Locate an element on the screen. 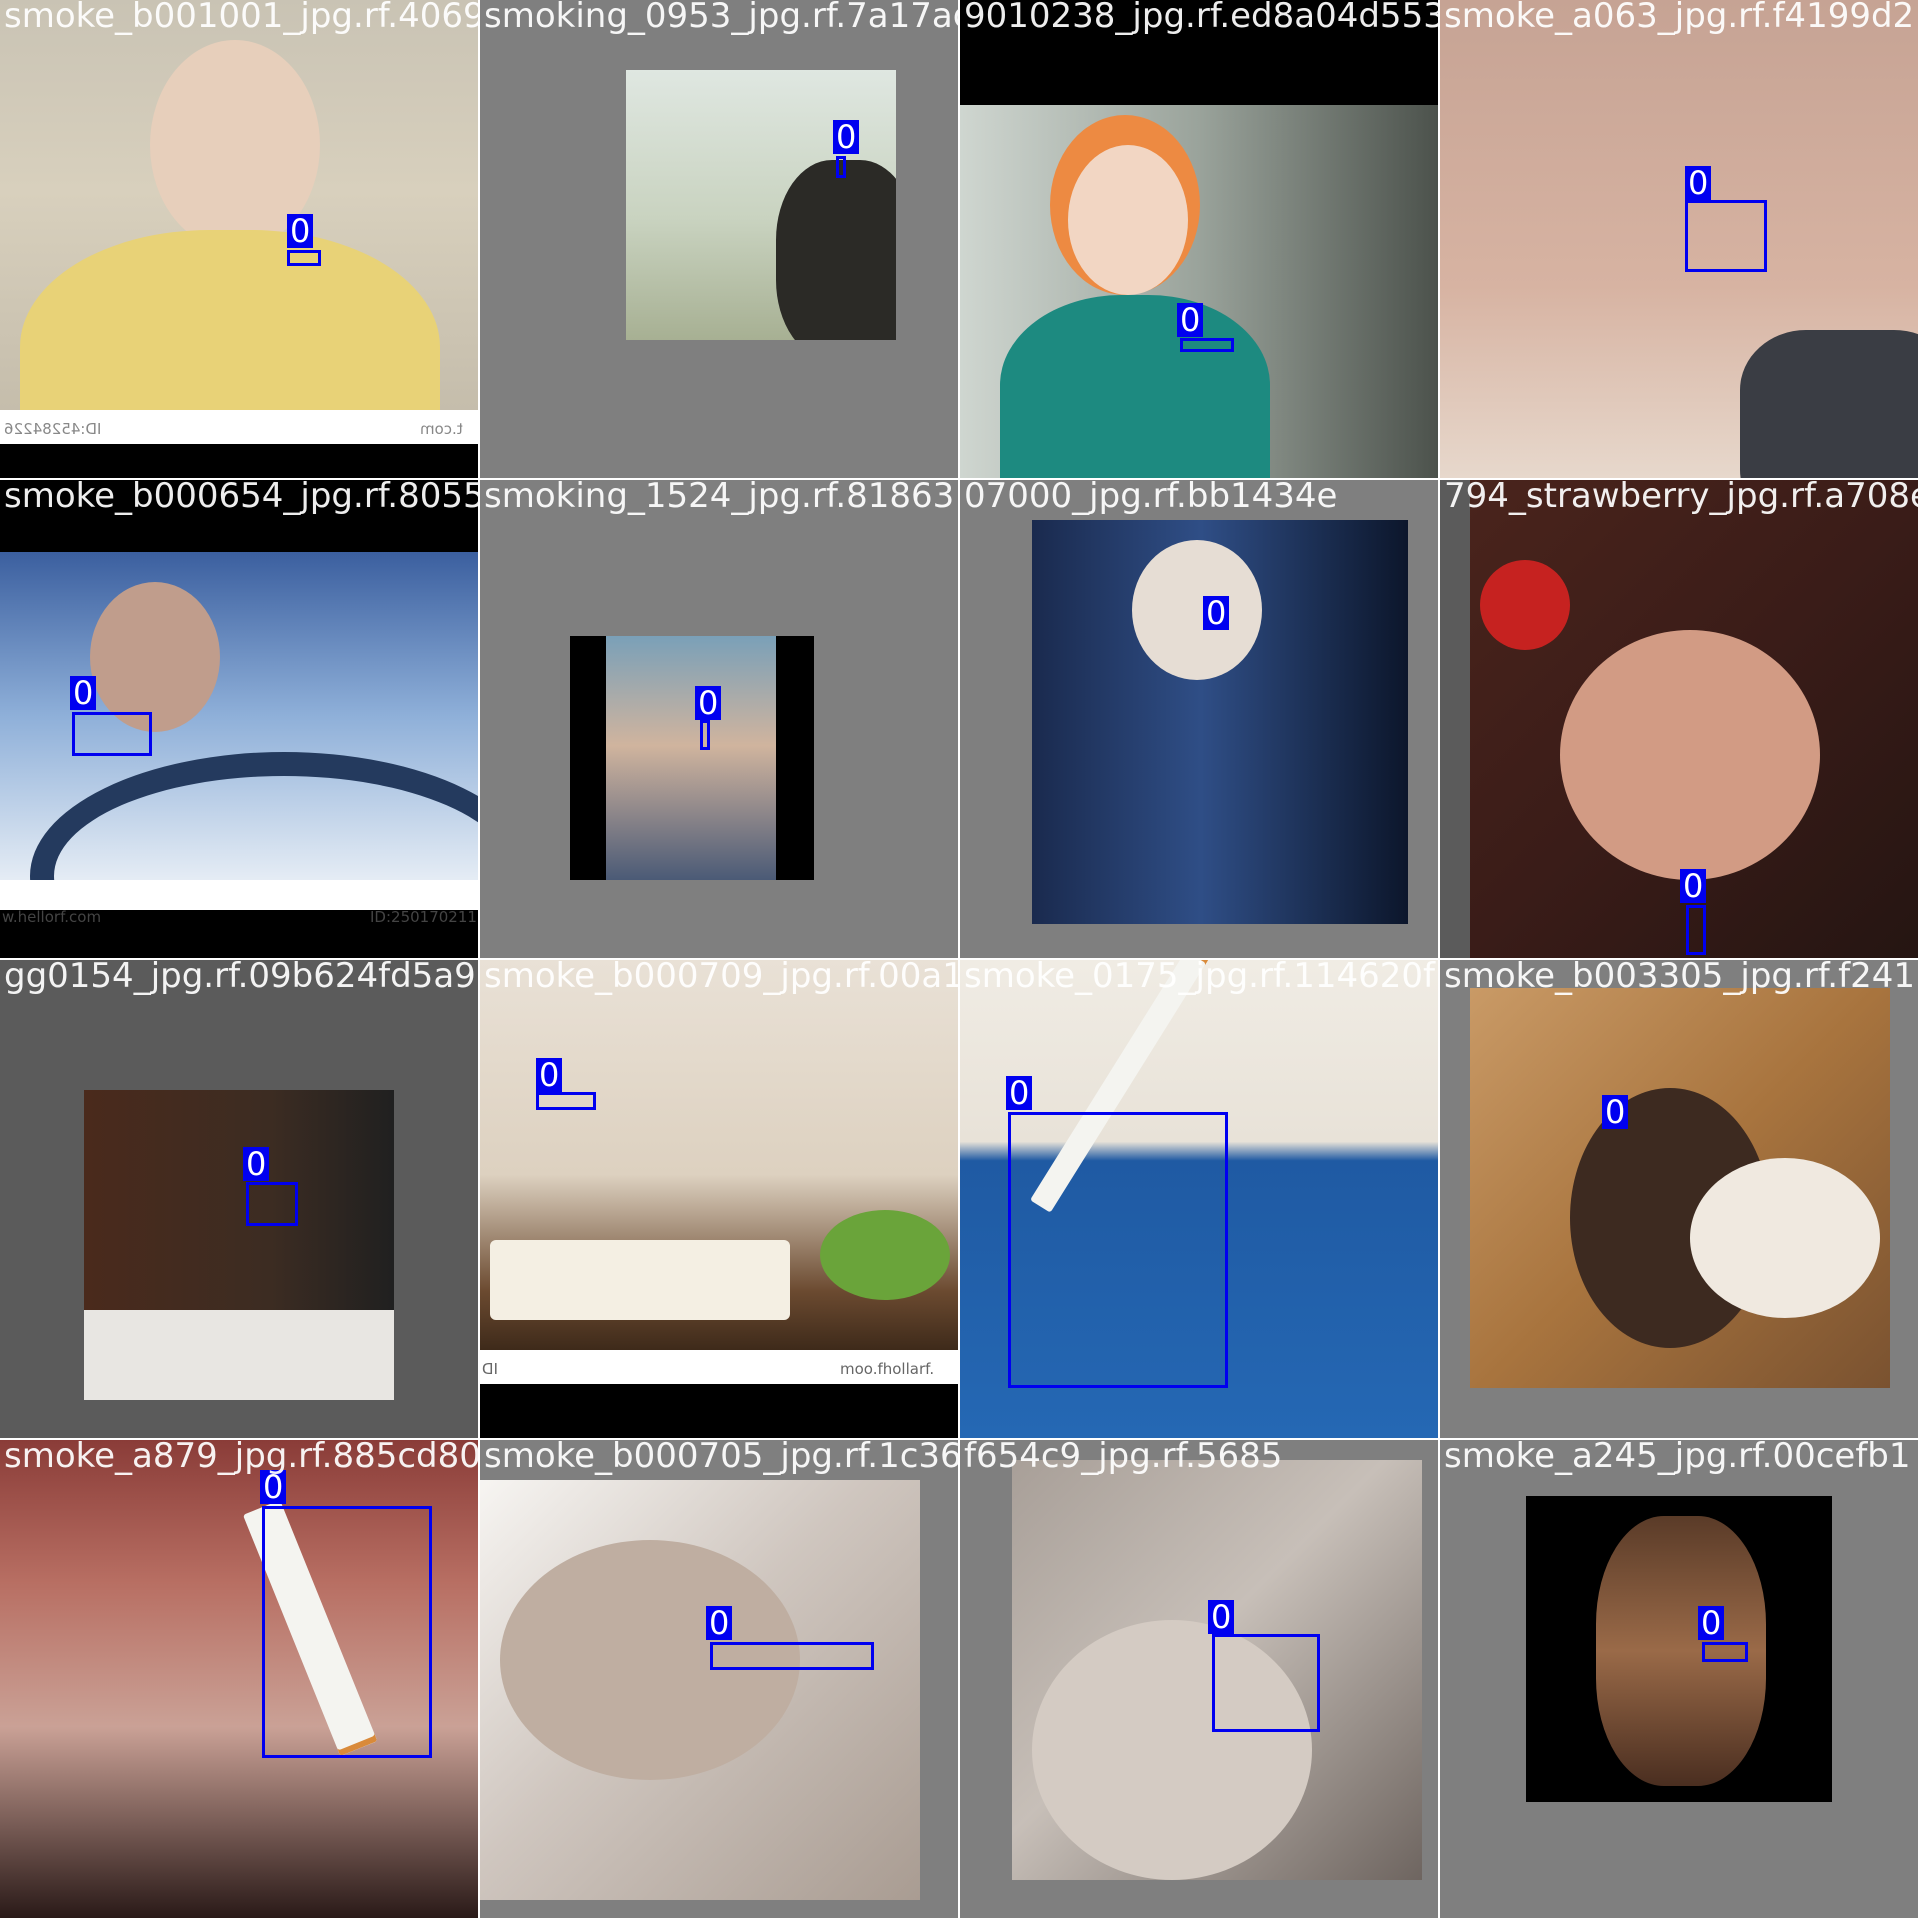 This screenshot has width=1920, height=1920. watermark-id: ID:250170211 is located at coordinates (423, 917).